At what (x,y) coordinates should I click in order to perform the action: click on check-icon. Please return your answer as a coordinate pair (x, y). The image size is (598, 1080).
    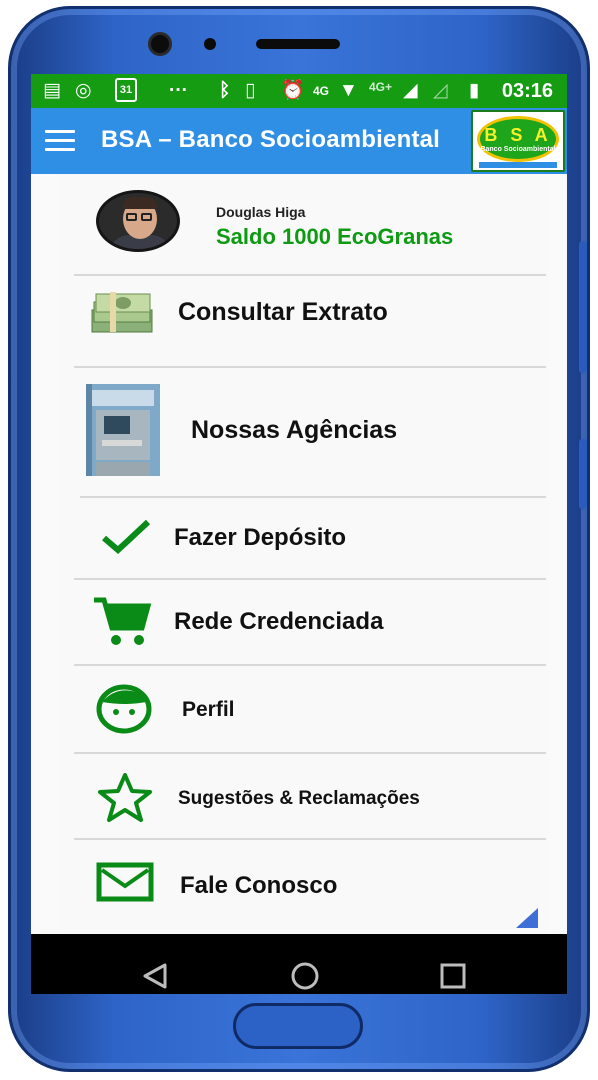
    Looking at the image, I should click on (126, 537).